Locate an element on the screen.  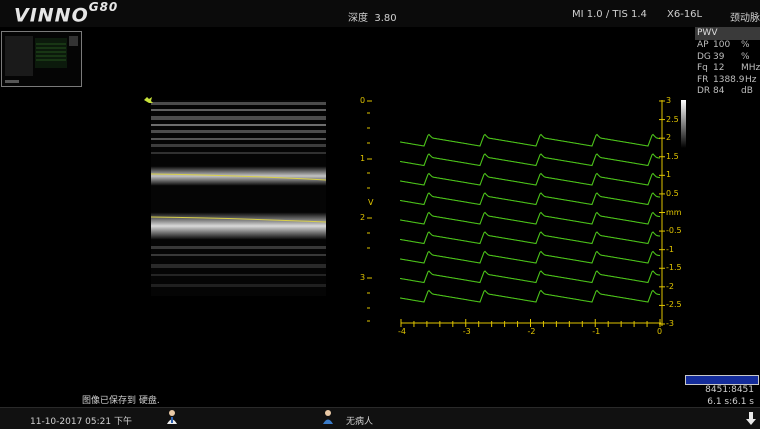
depth-label-3: 3 is located at coordinates (363, 277).